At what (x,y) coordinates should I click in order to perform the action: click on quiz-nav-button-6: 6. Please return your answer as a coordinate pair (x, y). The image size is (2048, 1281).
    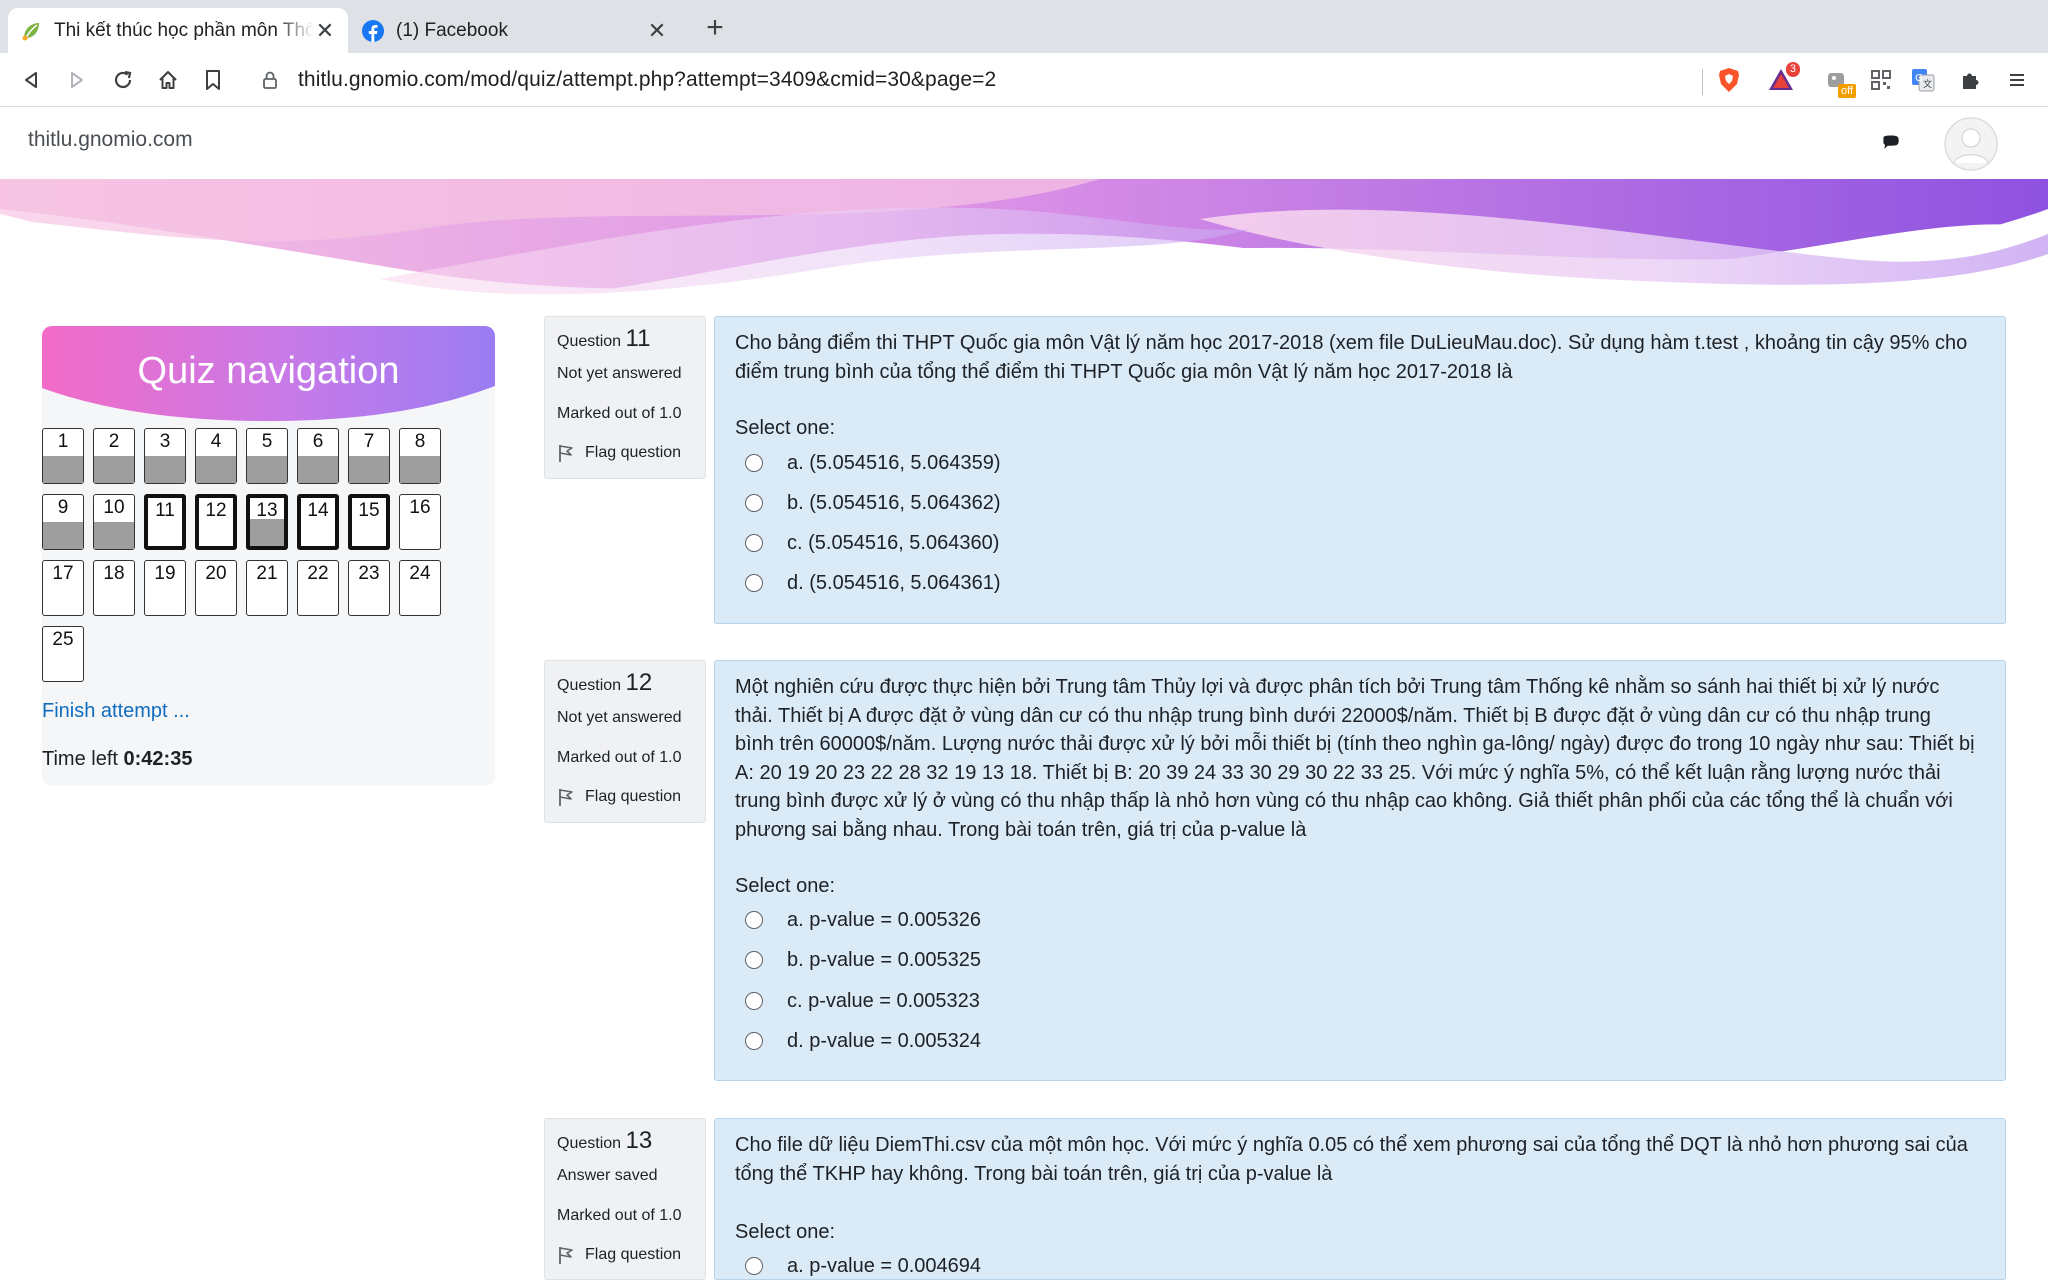
    Looking at the image, I should click on (318, 456).